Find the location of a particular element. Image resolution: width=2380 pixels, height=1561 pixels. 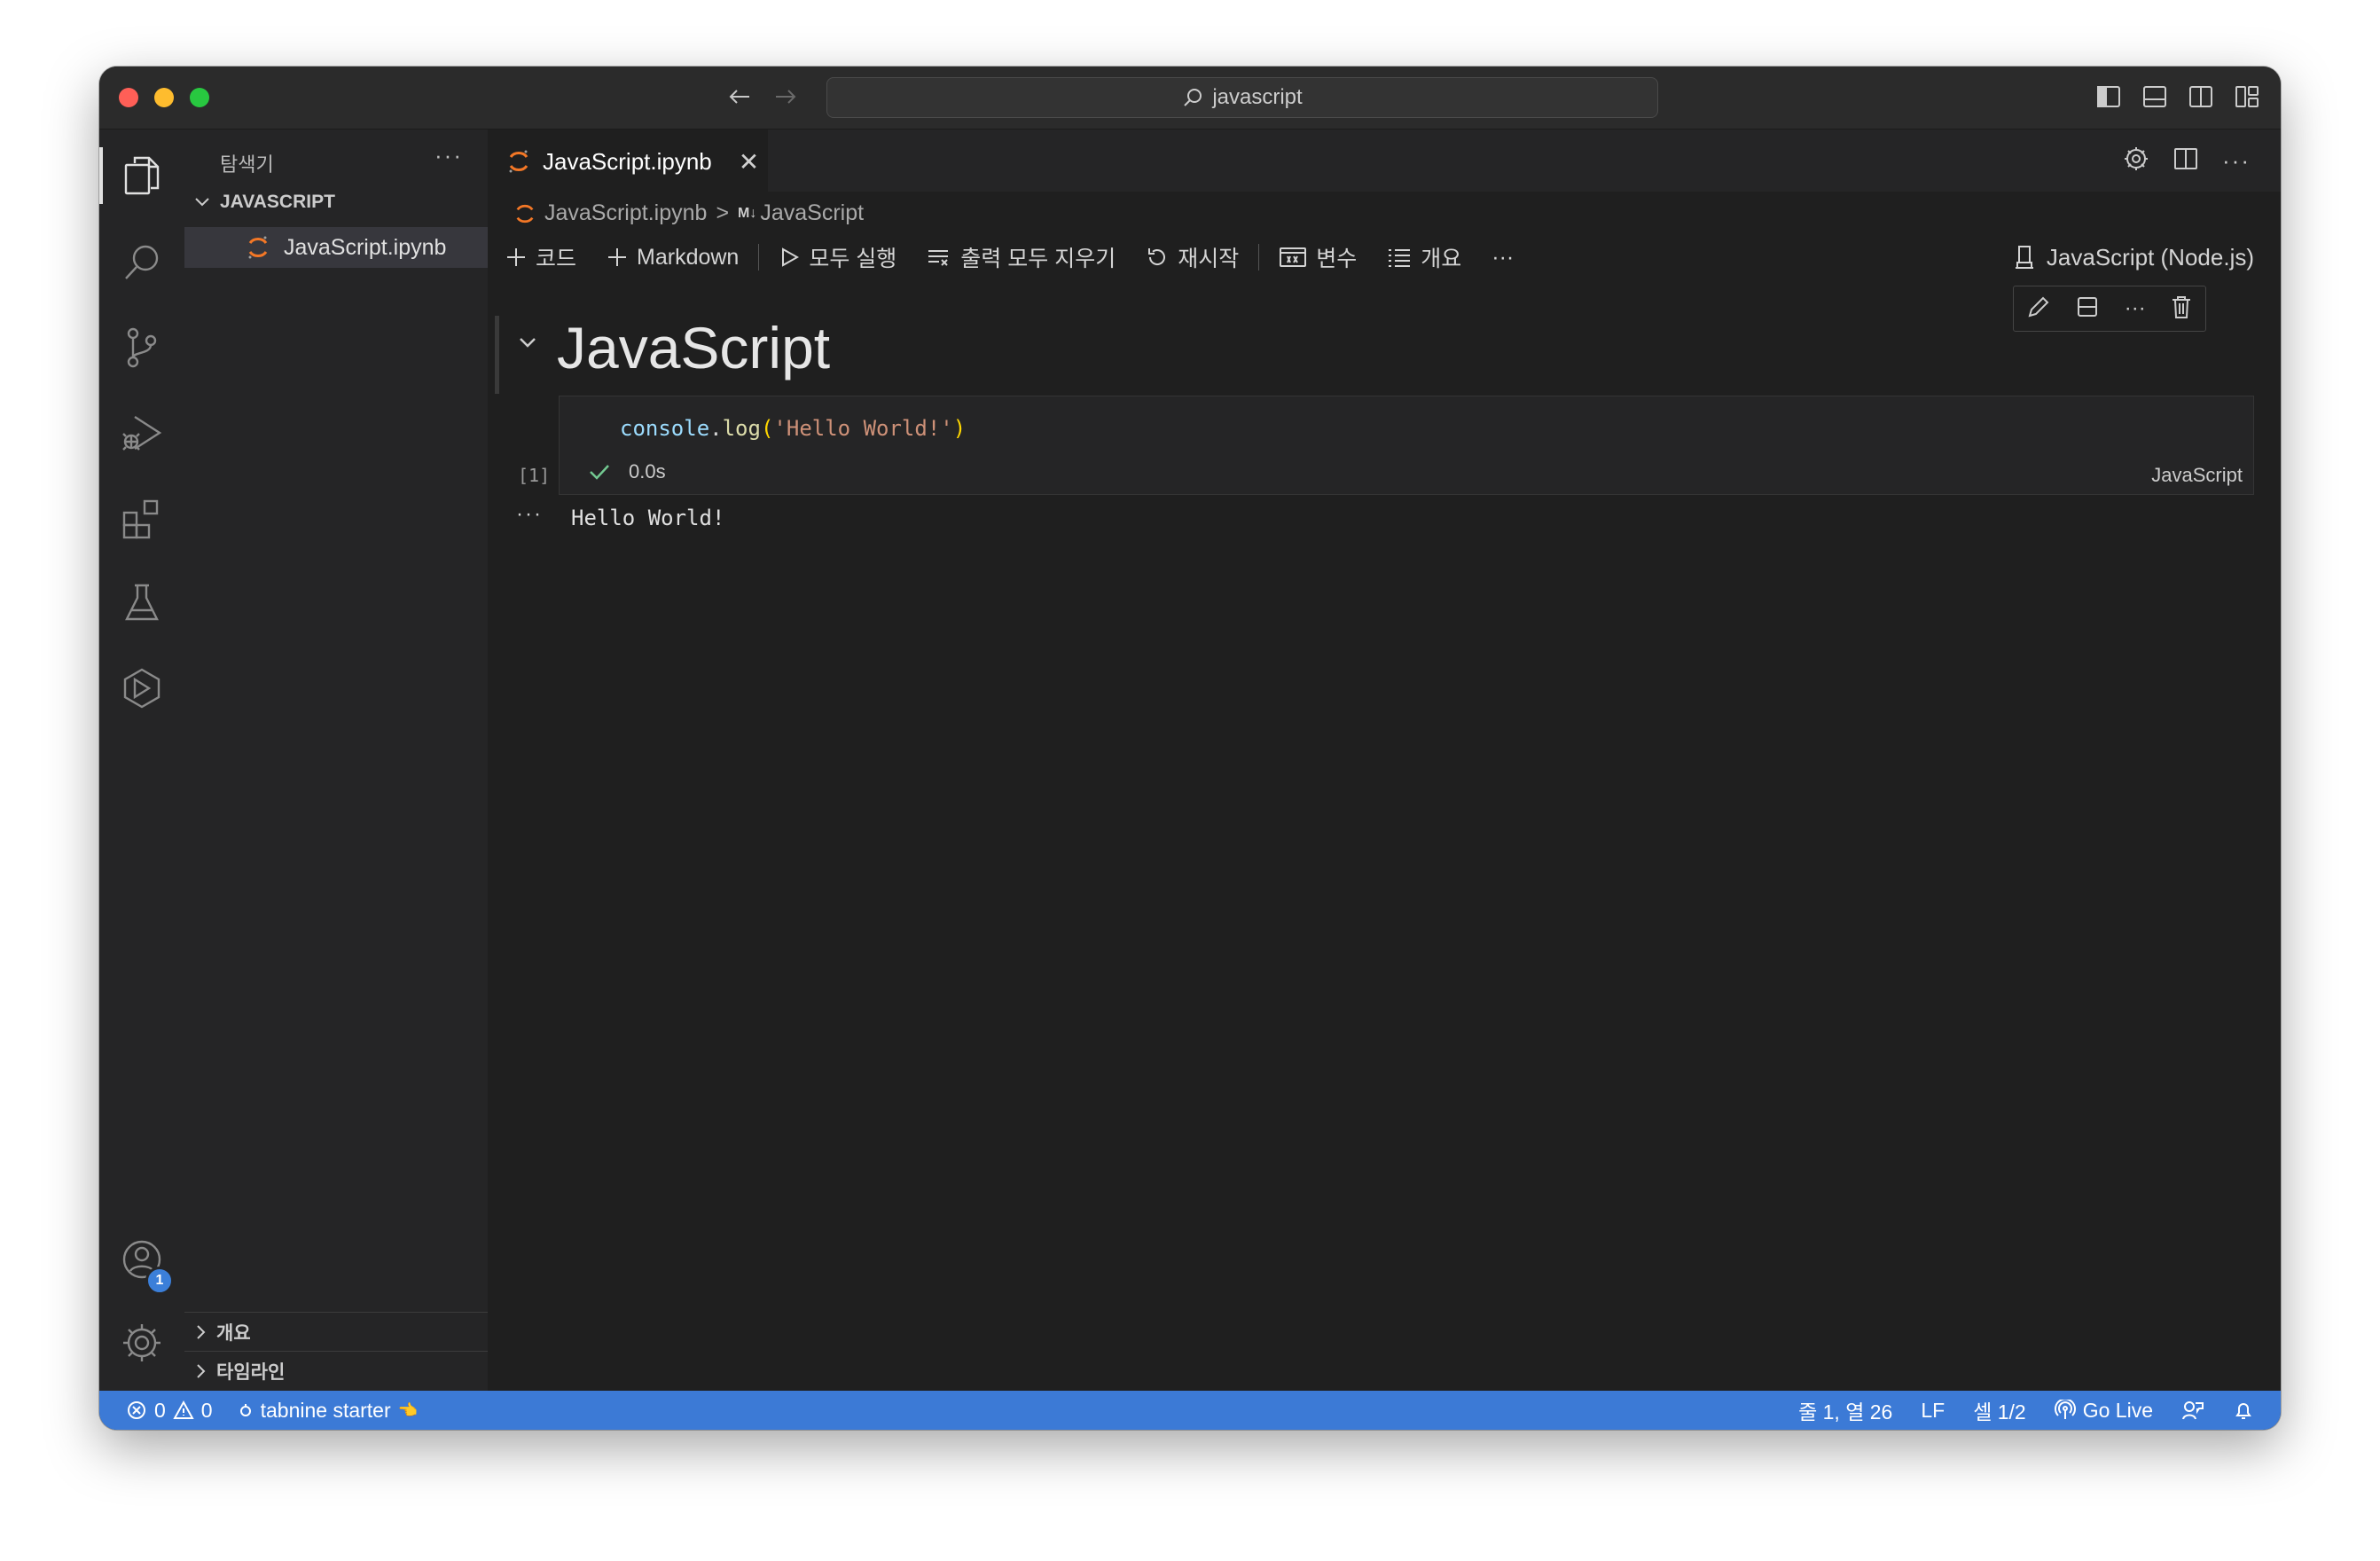

restart-kernel-button: 재시작 is located at coordinates (1192, 257).